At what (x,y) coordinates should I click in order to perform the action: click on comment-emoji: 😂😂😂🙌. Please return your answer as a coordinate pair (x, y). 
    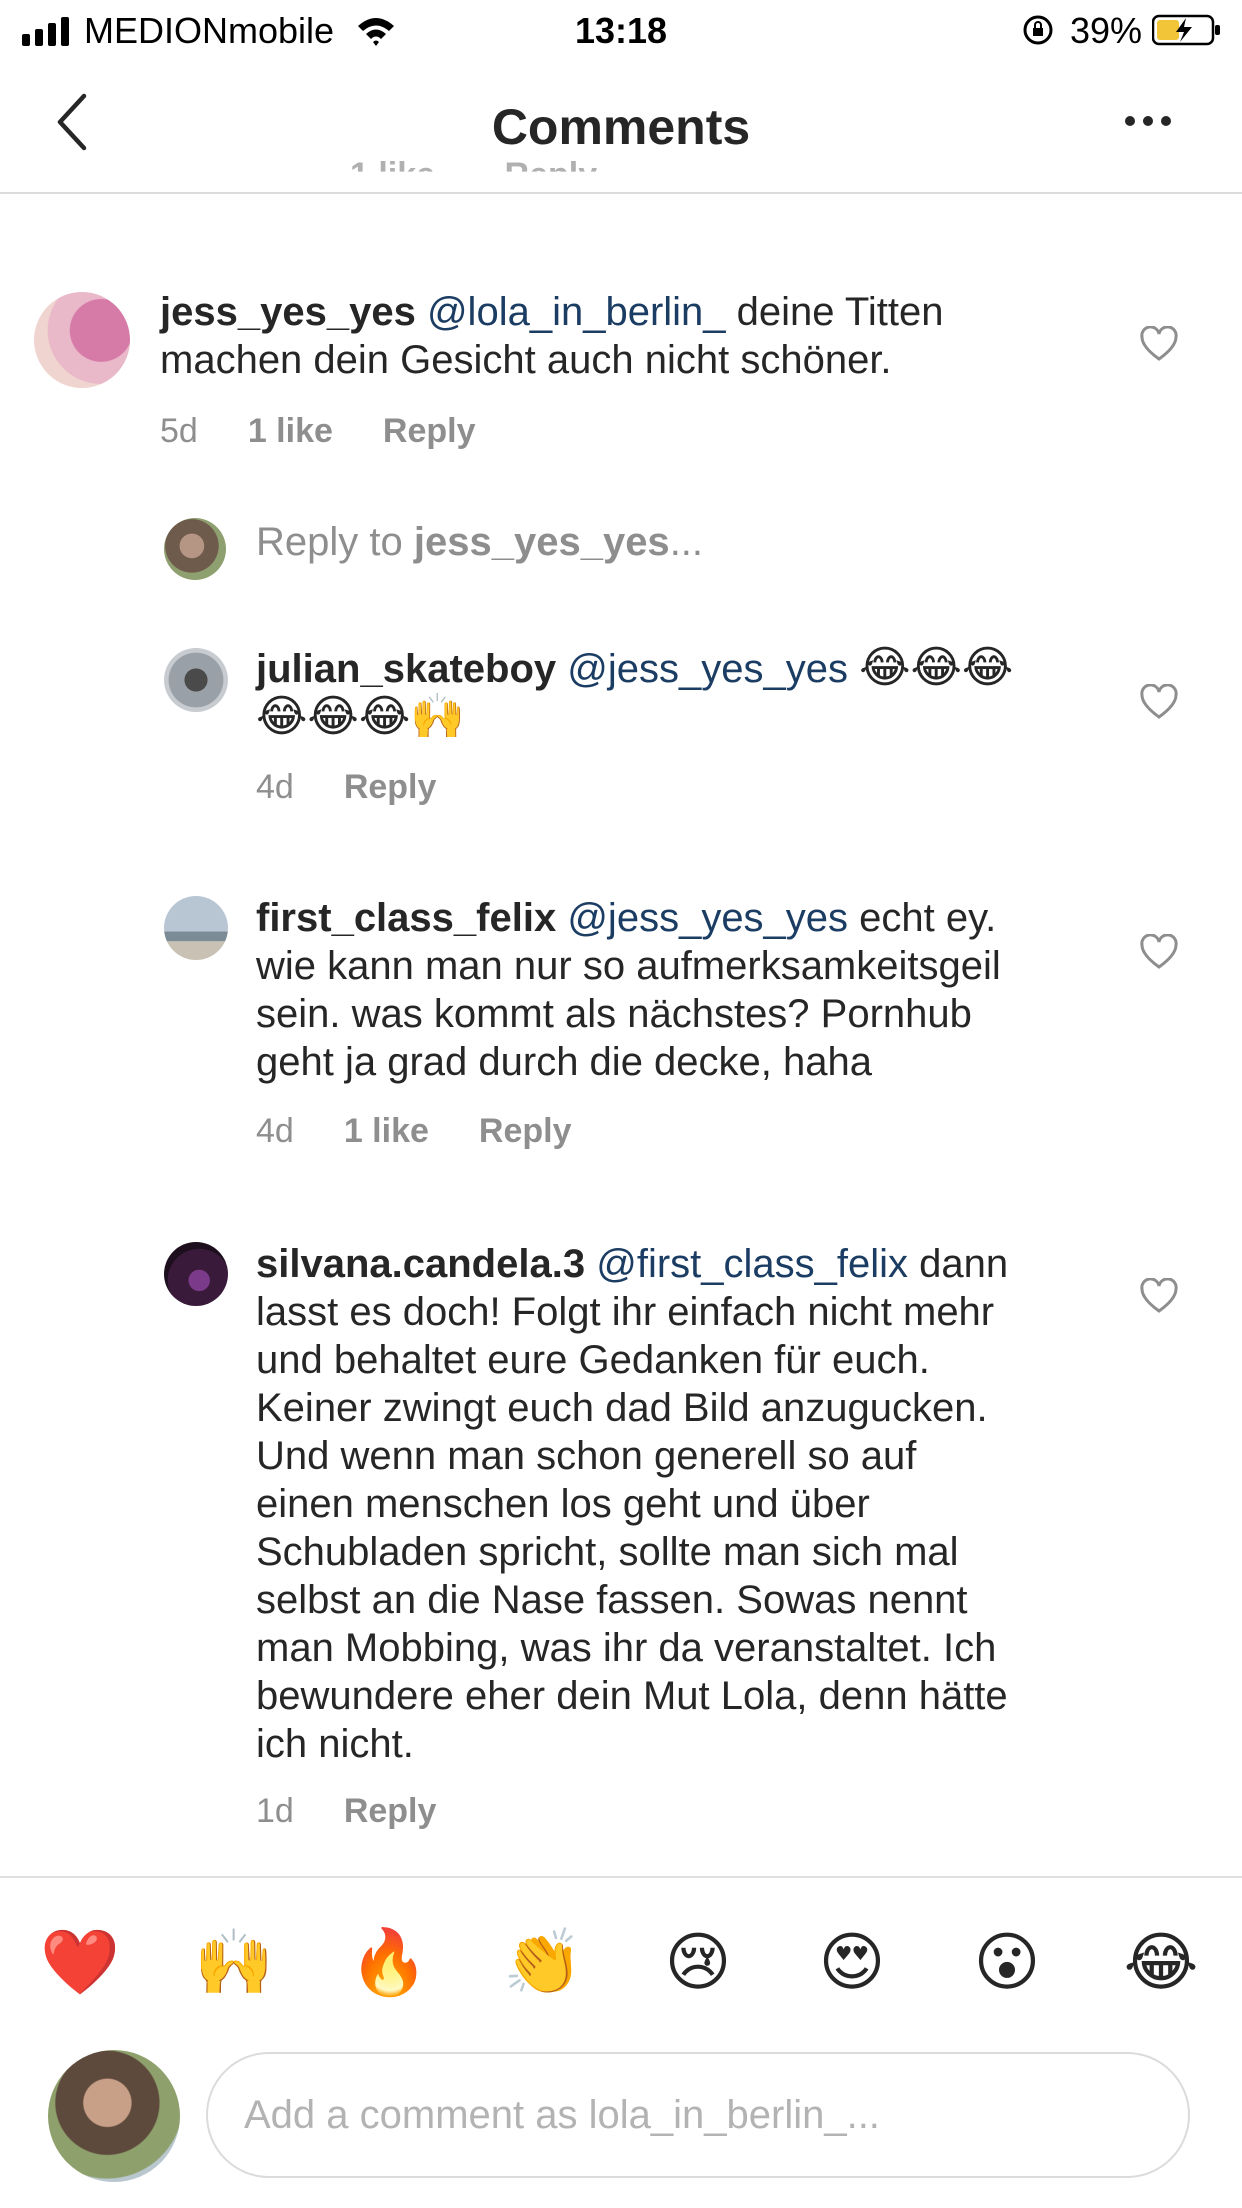
    Looking at the image, I should click on (361, 716).